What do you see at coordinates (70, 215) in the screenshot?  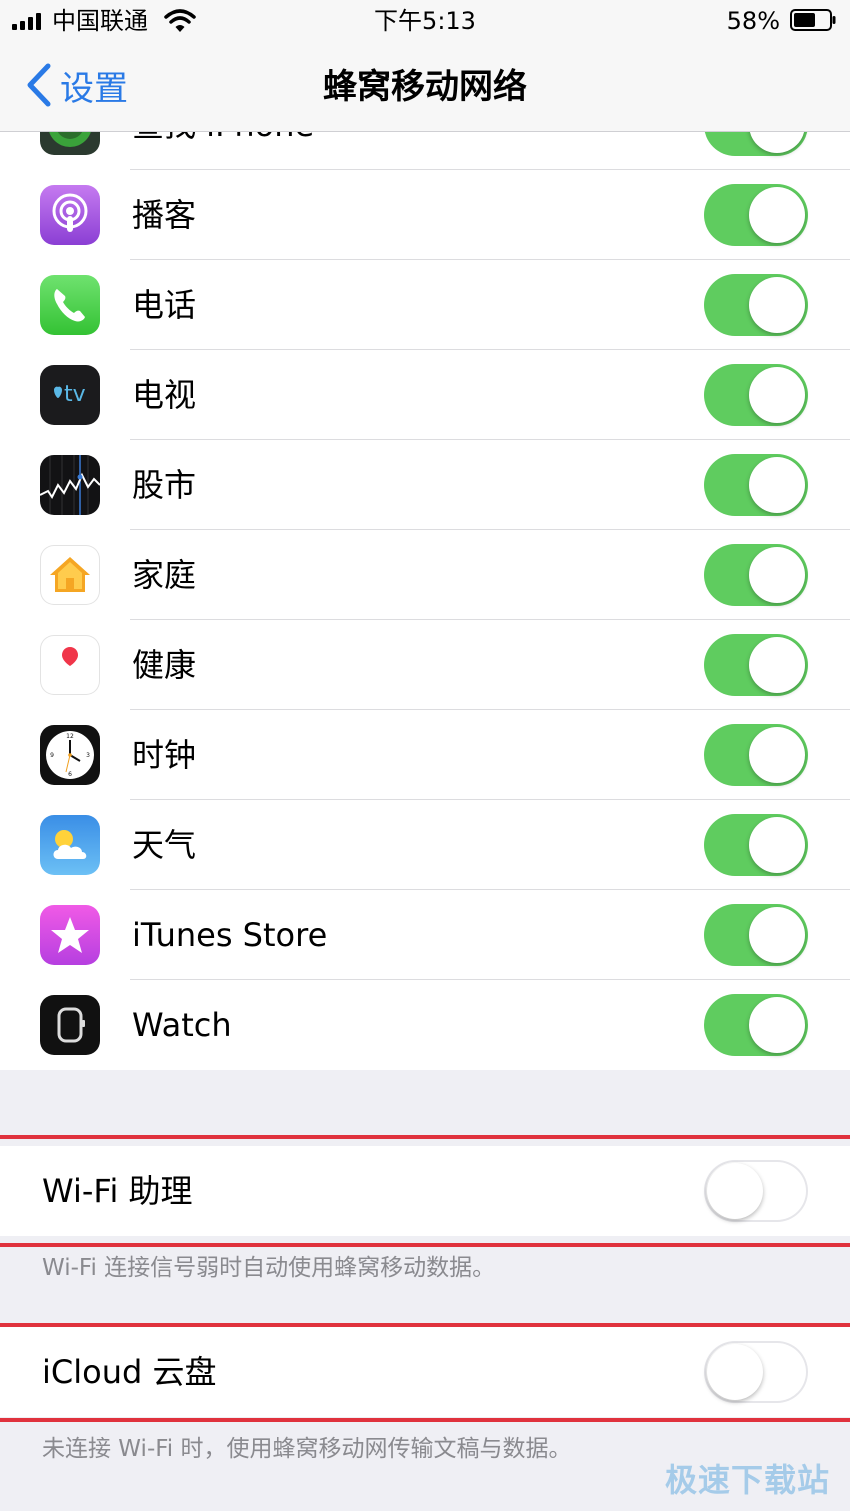 I see `podcasts-icon` at bounding box center [70, 215].